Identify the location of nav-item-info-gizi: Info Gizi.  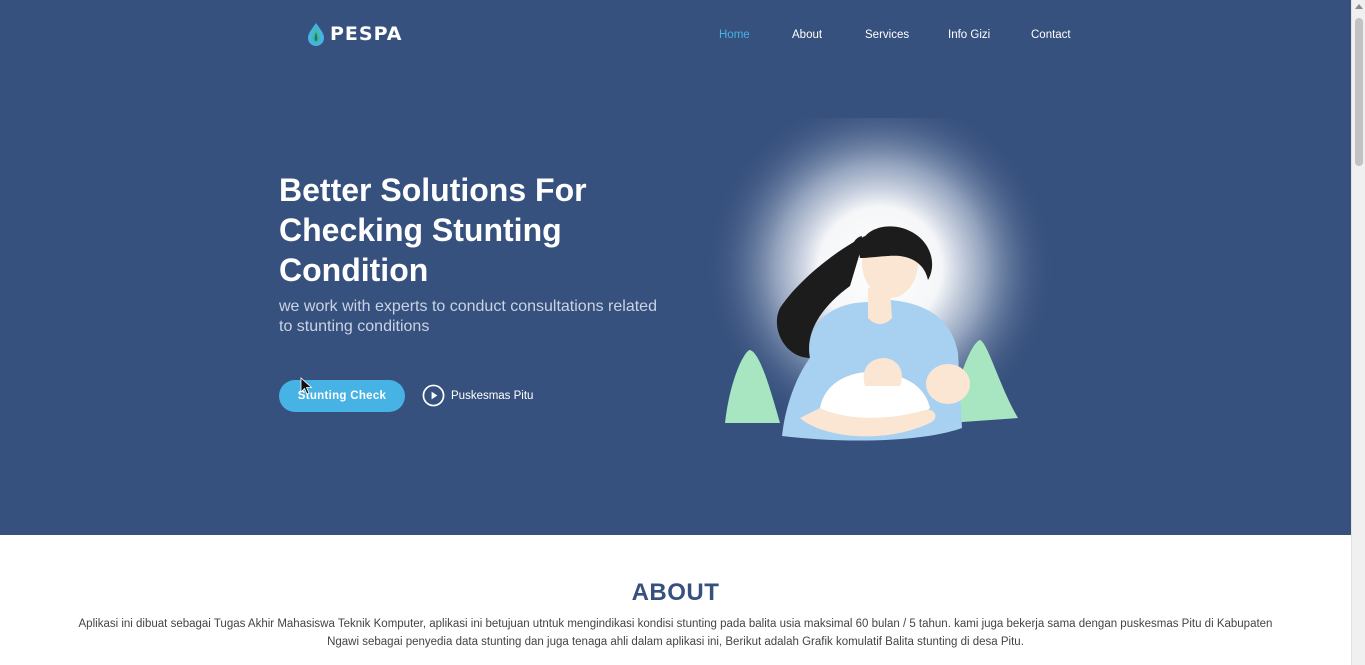
(969, 35).